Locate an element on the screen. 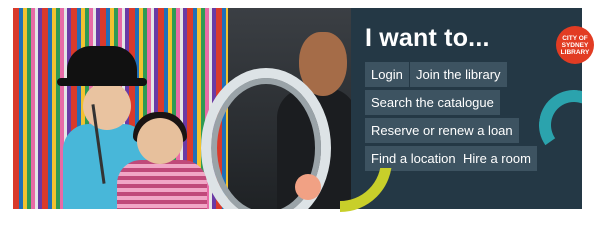 Image resolution: width=596 pixels, height=240 pixels. logo-line: LIBRARY is located at coordinates (575, 52).